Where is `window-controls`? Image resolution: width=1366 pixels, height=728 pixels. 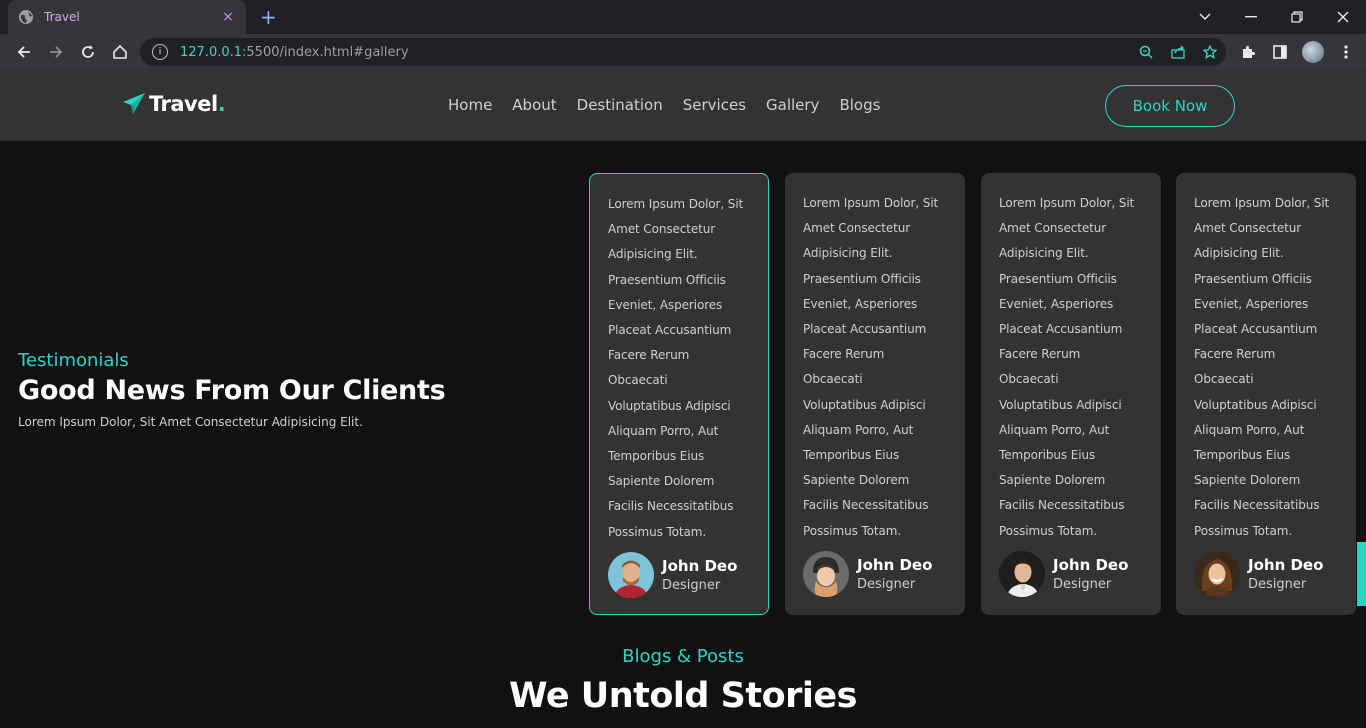
window-controls is located at coordinates (1274, 17).